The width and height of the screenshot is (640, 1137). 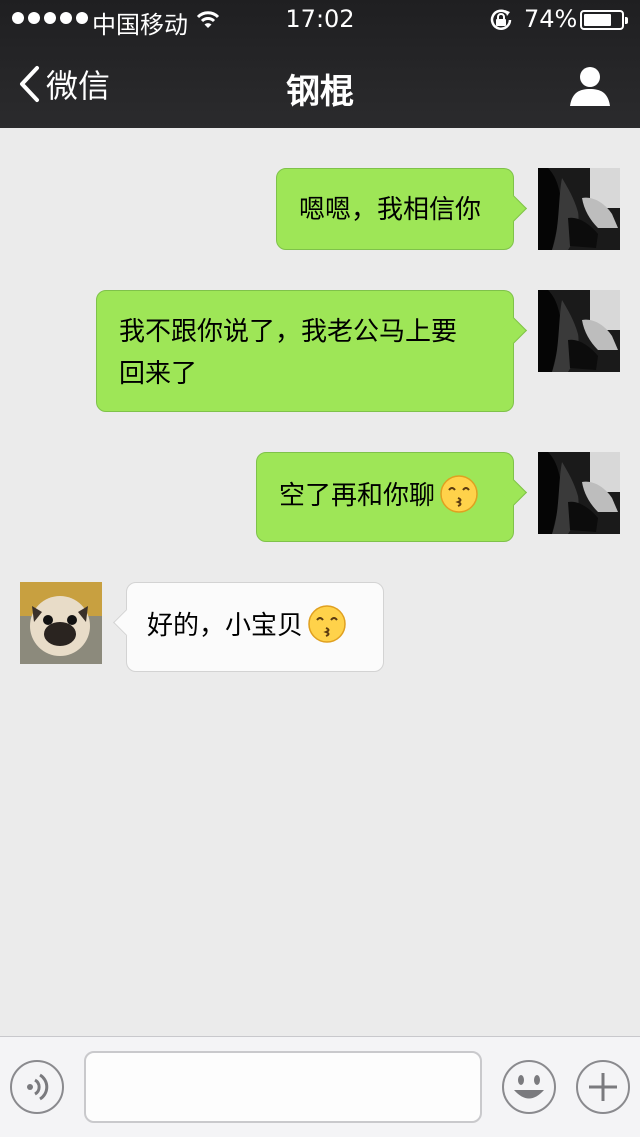 I want to click on smiley-icon, so click(x=529, y=1087).